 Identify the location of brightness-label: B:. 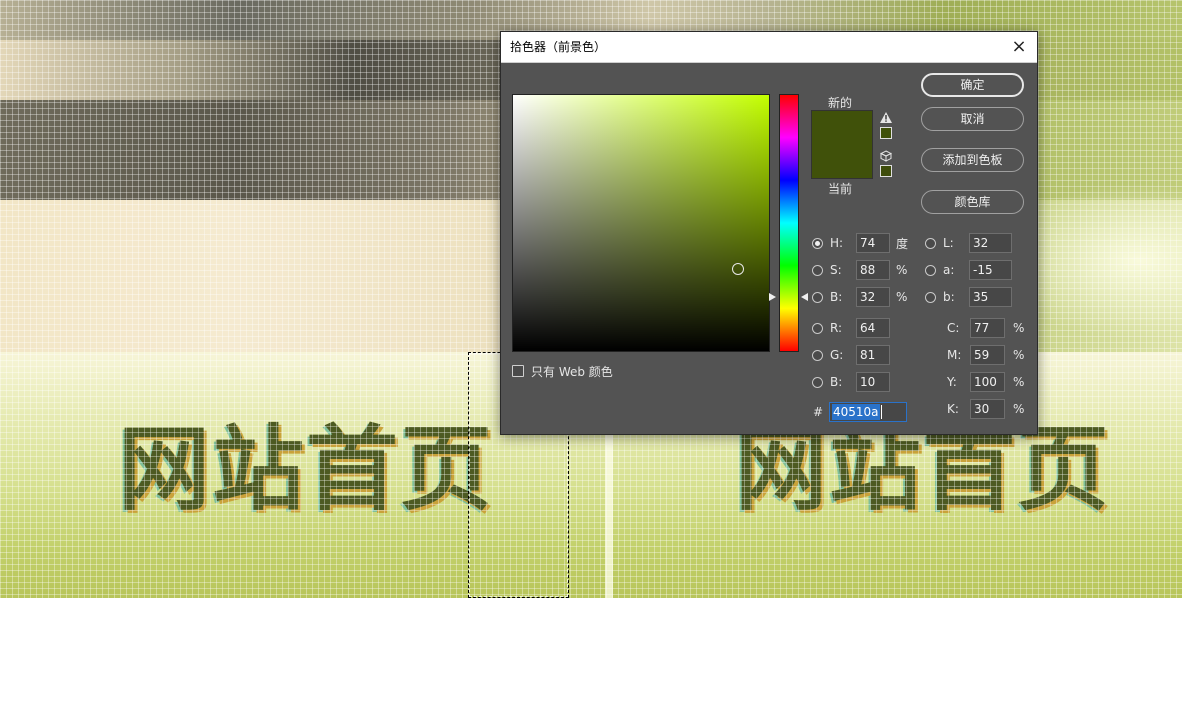
(836, 297).